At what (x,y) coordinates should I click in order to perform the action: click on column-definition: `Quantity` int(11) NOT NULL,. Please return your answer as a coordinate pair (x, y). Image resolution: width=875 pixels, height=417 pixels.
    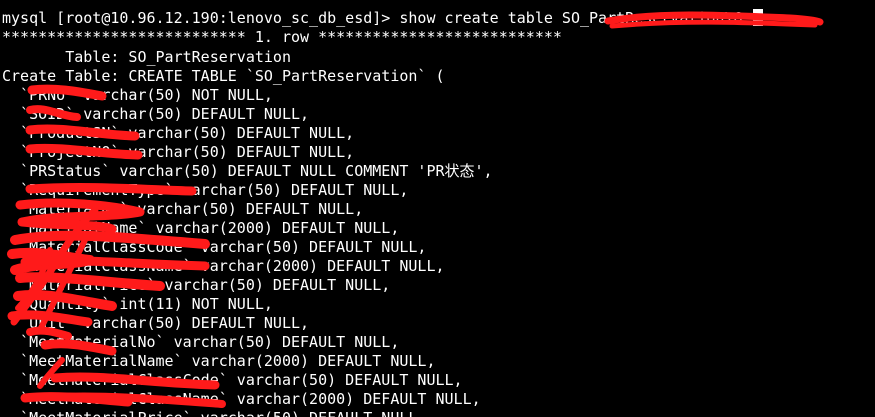
    Looking at the image, I should click on (137, 304).